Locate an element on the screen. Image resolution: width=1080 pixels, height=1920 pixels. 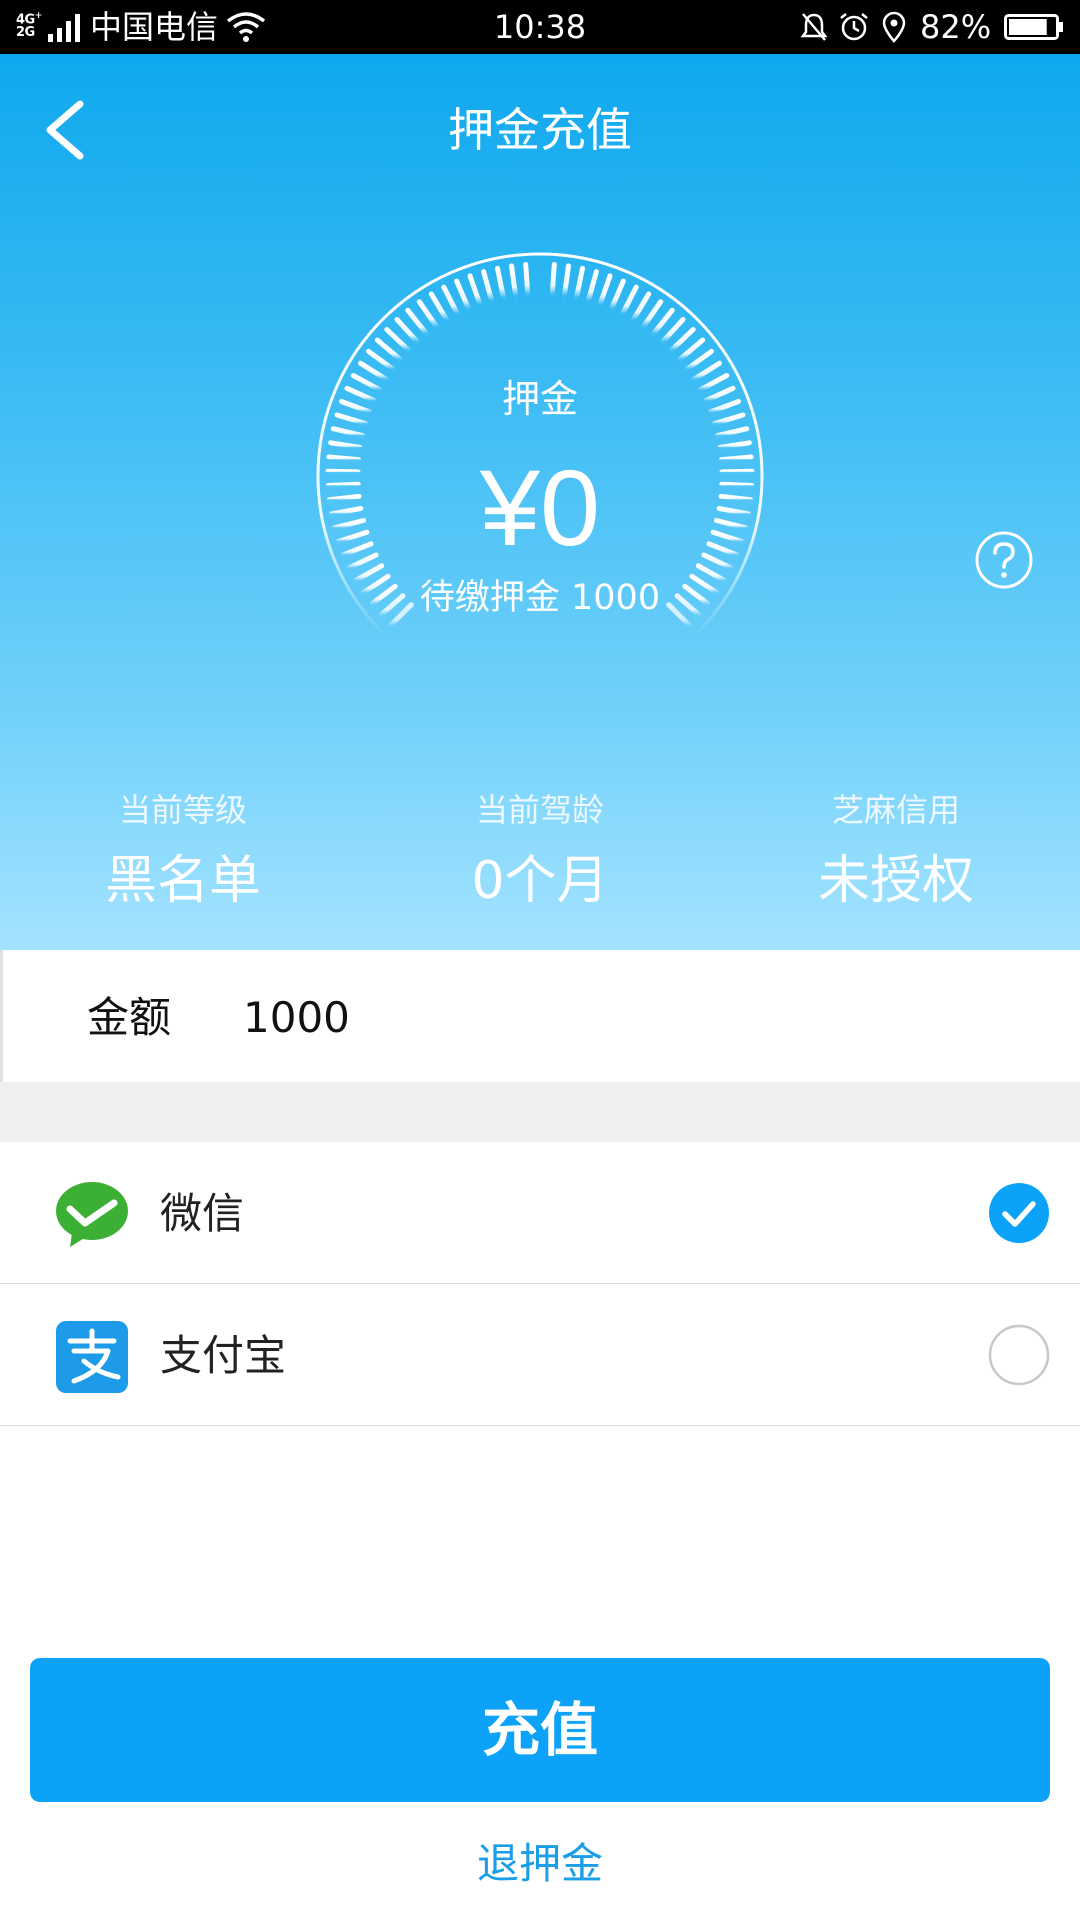
amount-row: 金额 is located at coordinates (540, 1016).